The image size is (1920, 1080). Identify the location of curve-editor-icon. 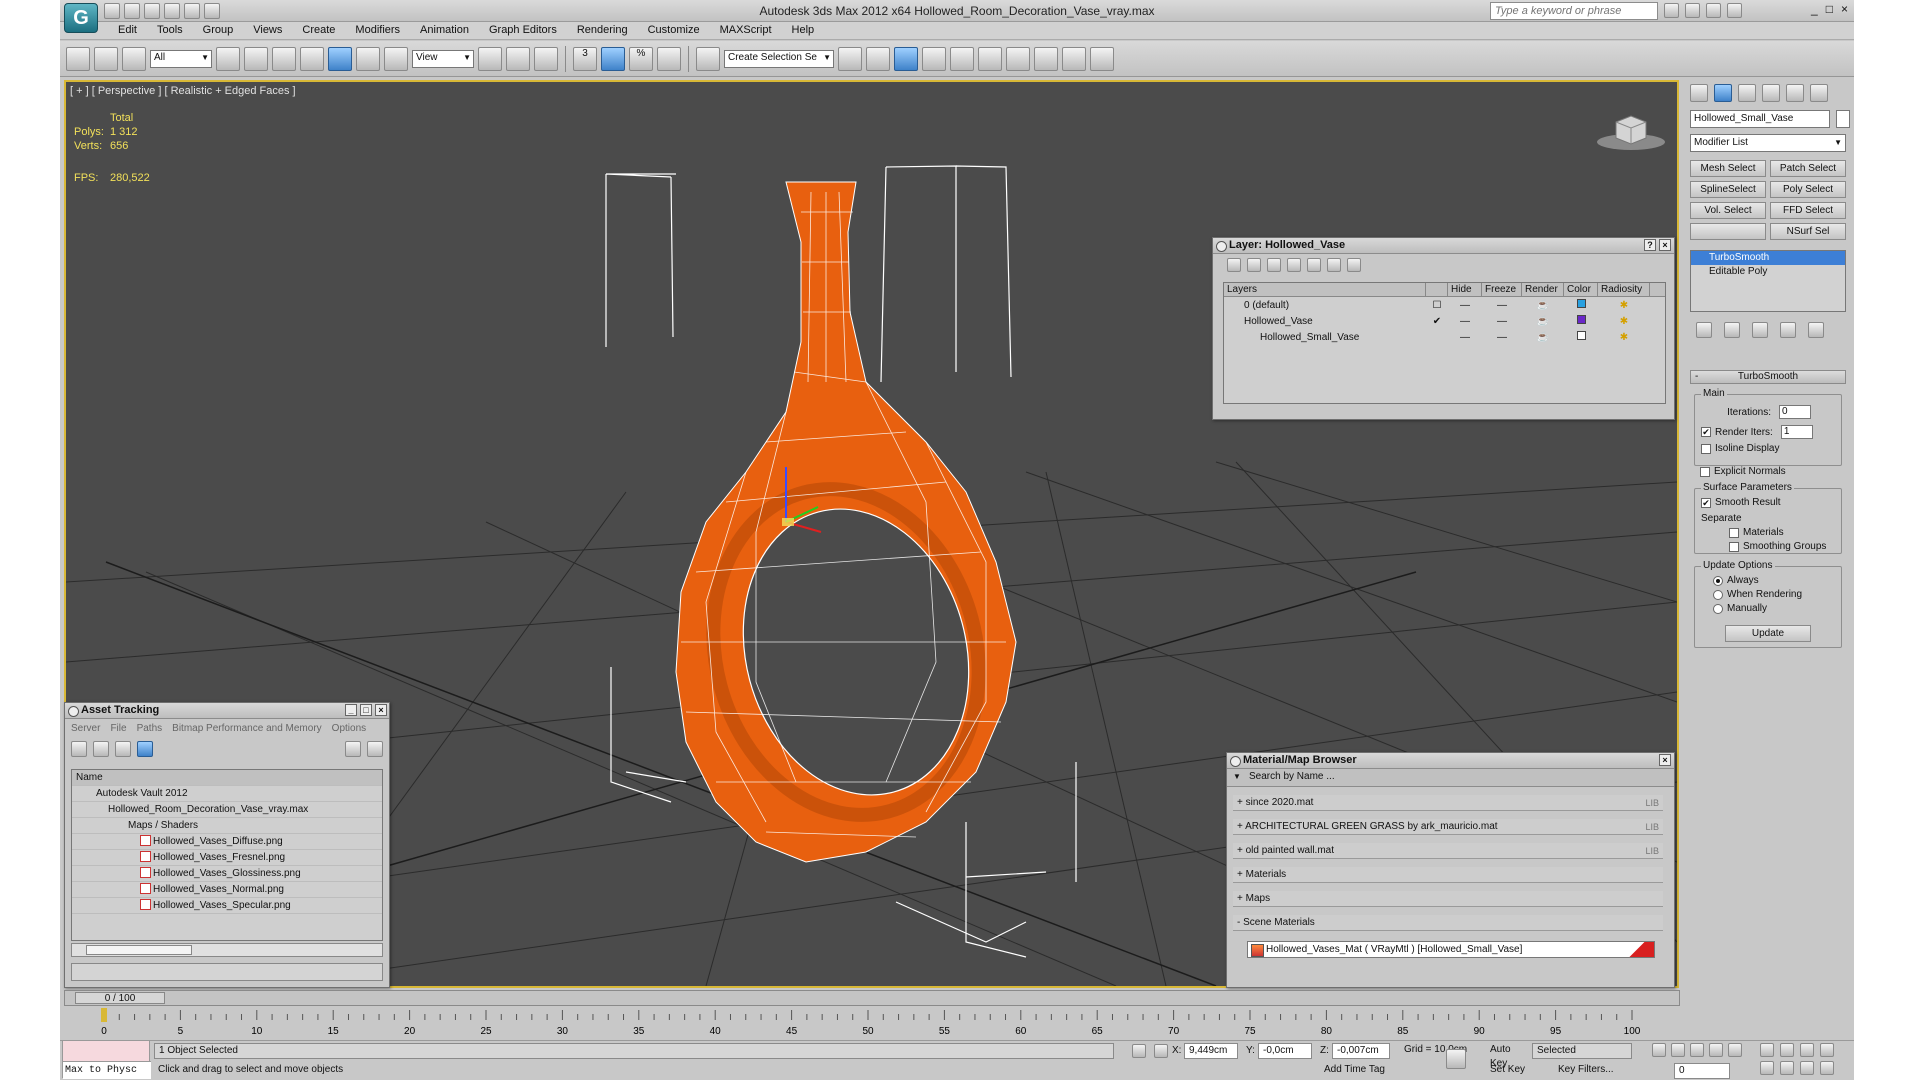
(962, 58).